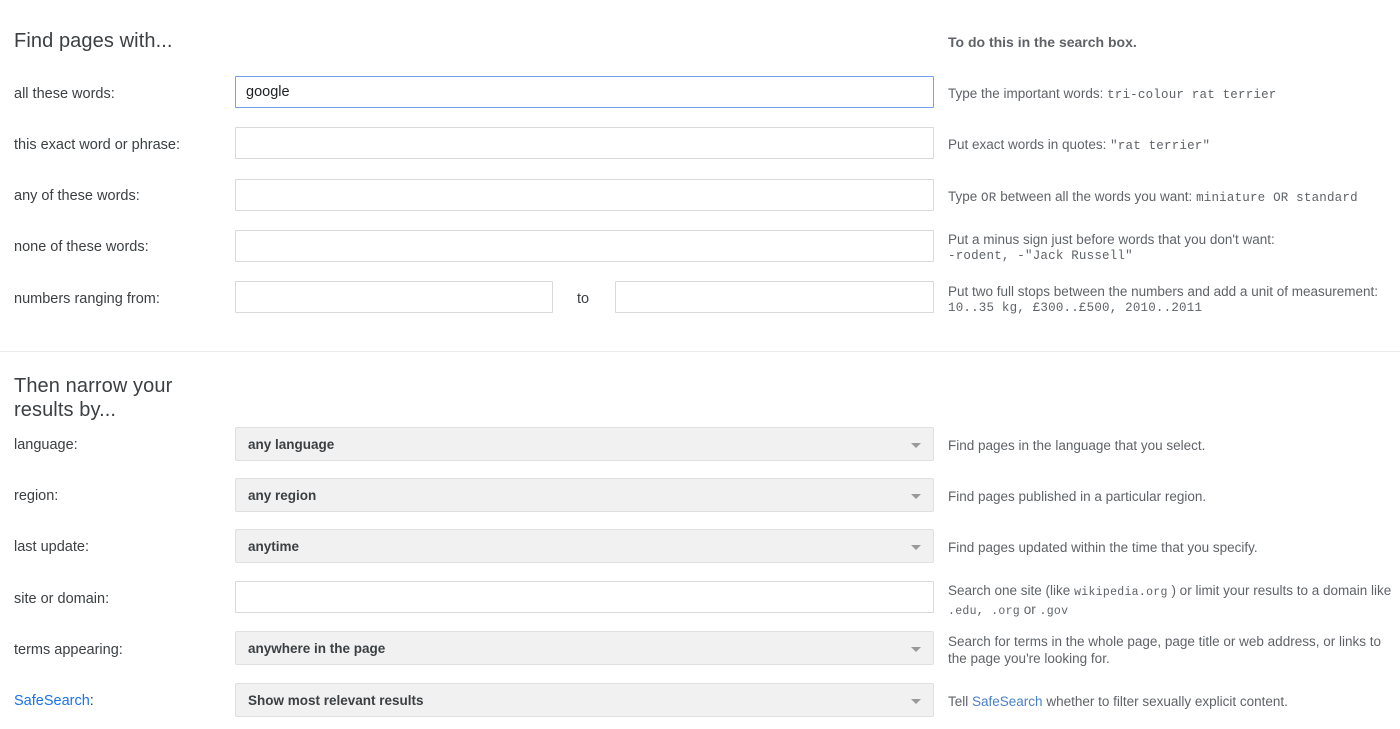 This screenshot has height=729, width=1400. Describe the element at coordinates (81, 247) in the screenshot. I see `label-none-of-these-words: none of these words:` at that location.